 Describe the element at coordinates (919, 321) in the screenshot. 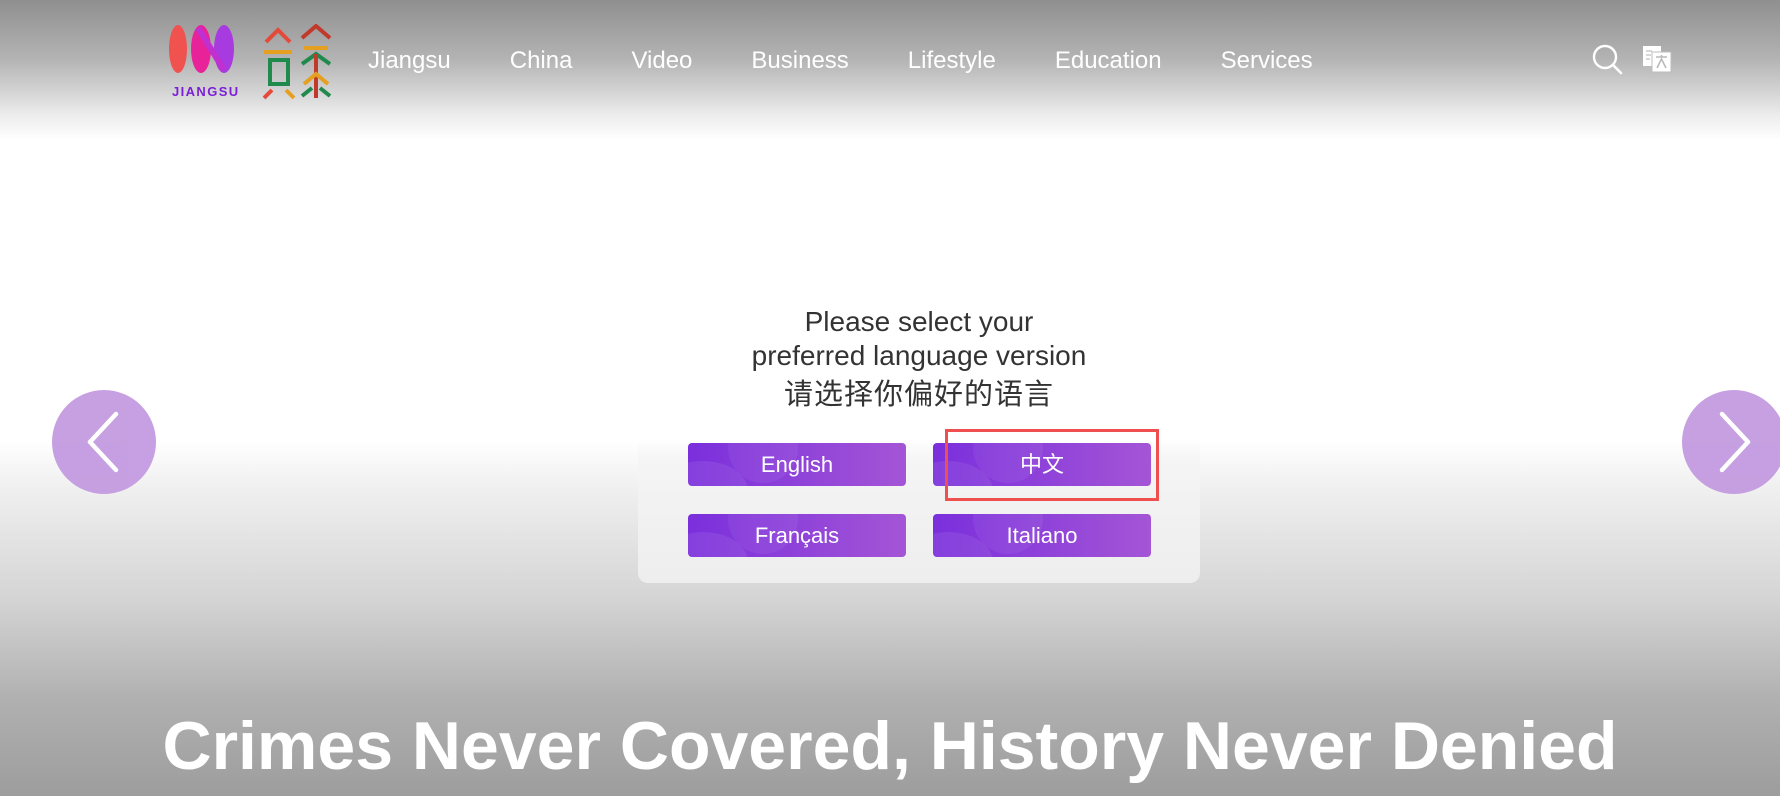

I see `dialog-title-line1: Please select your` at that location.